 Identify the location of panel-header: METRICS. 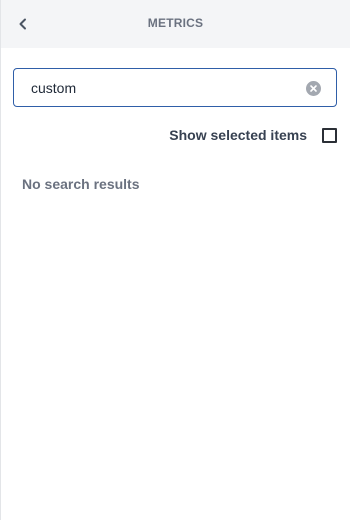
(175, 24).